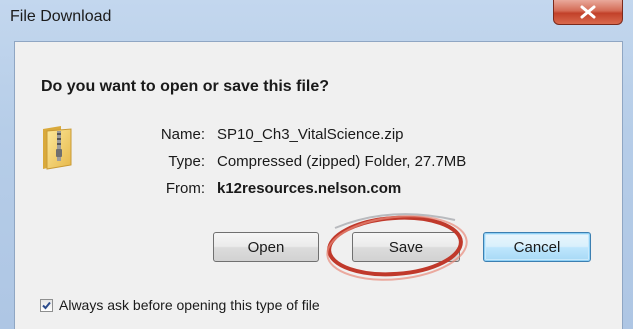 The width and height of the screenshot is (633, 329). What do you see at coordinates (266, 247) in the screenshot?
I see `open-button: Open` at bounding box center [266, 247].